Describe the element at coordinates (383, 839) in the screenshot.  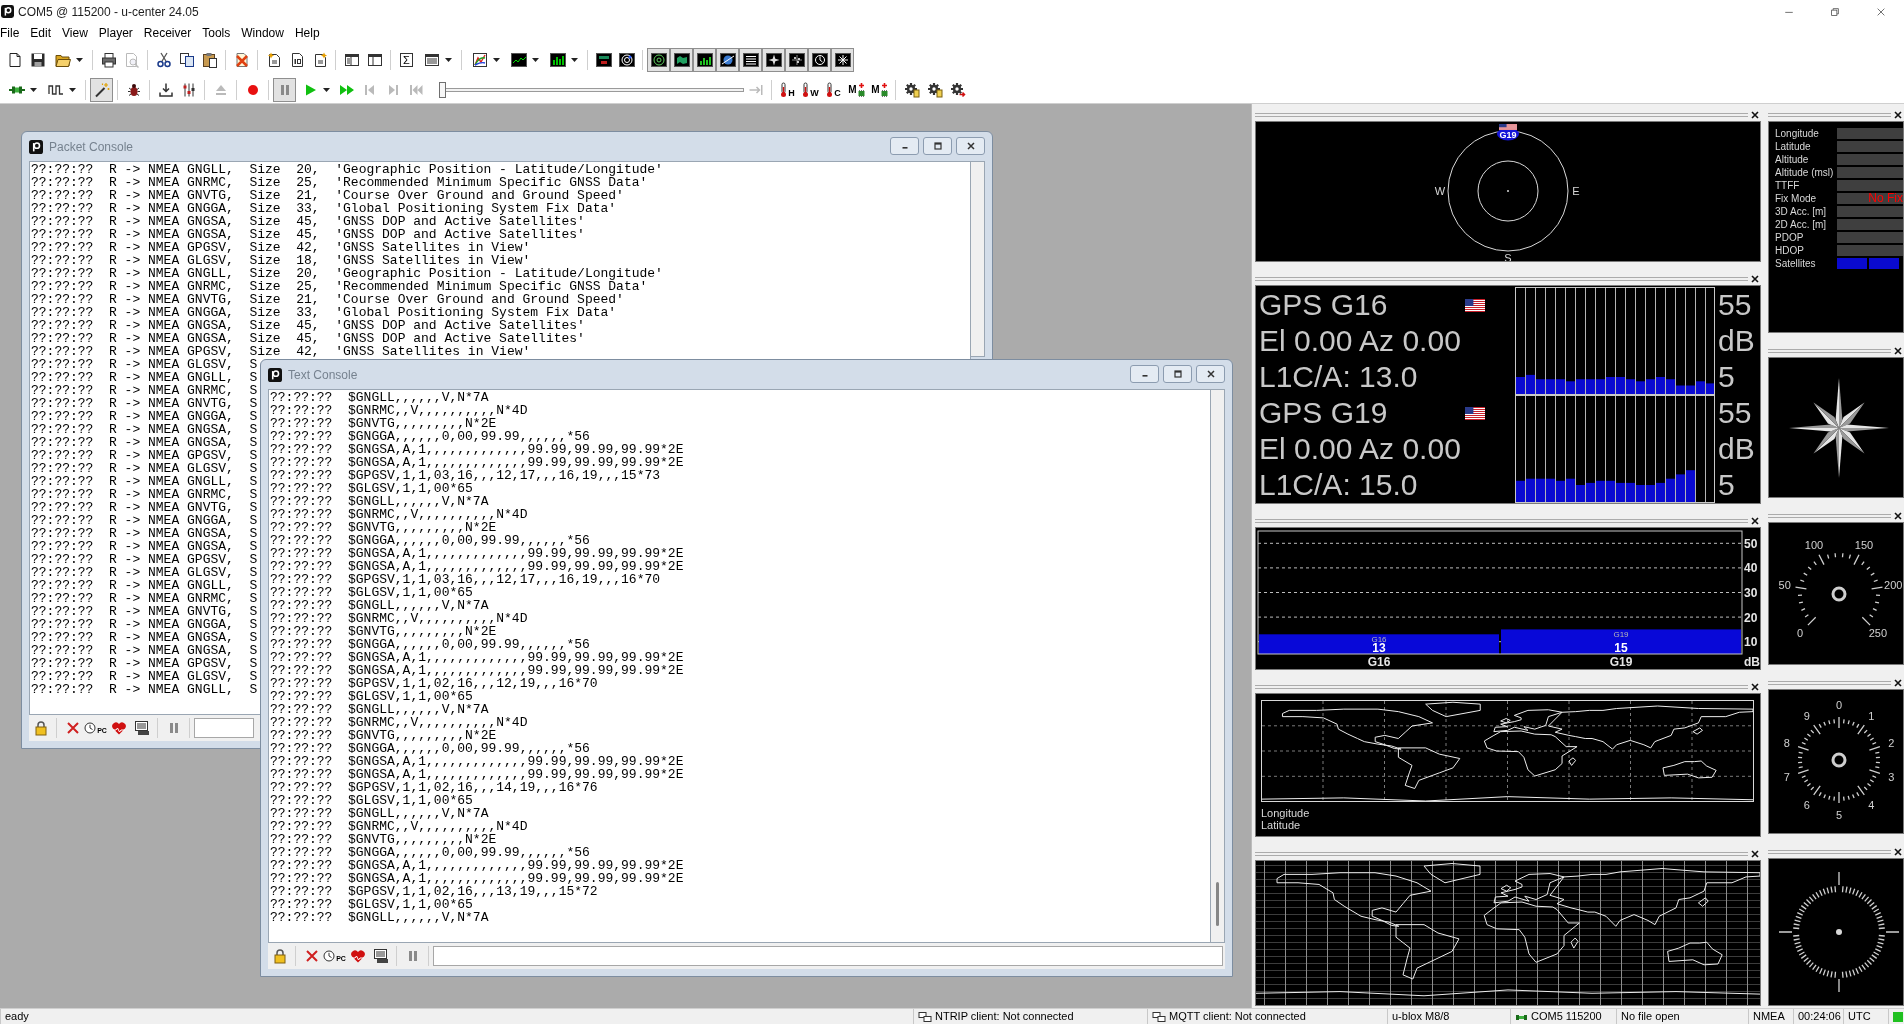
I see `log-line: ??:??:?? $GNVTG,,,,,,,,,N*2E` at that location.